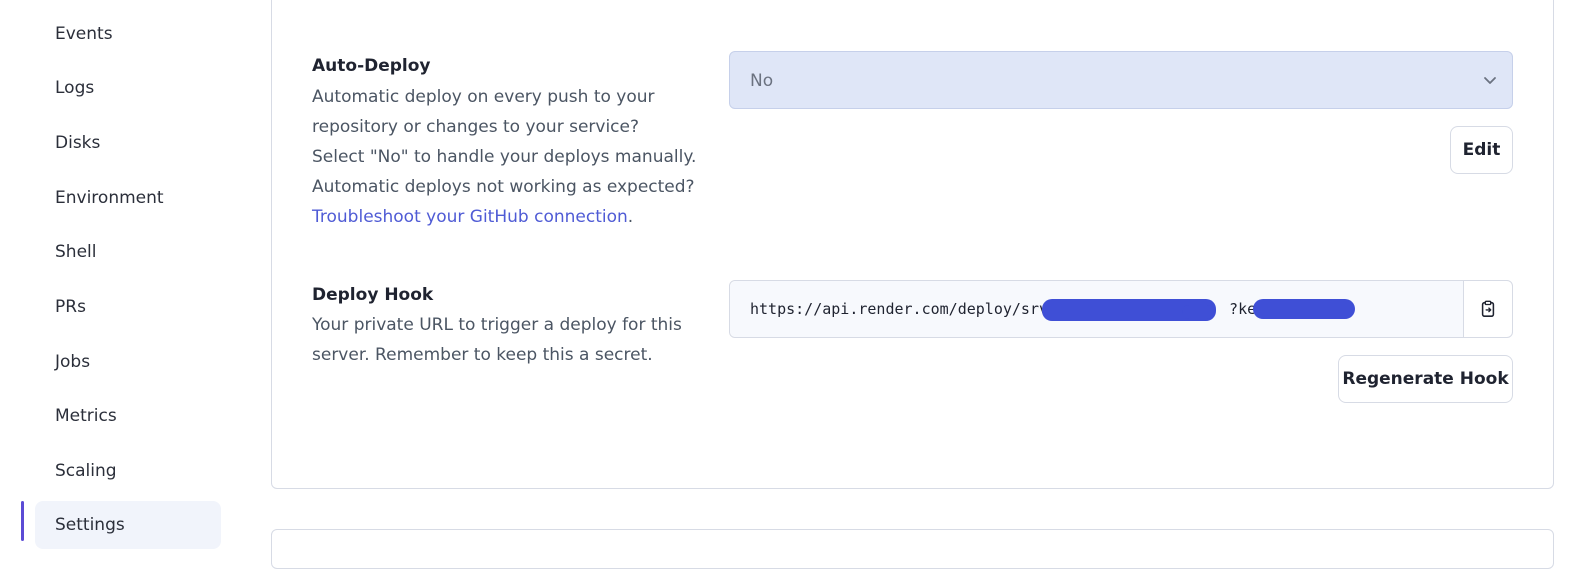 The height and width of the screenshot is (569, 1576). I want to click on sidebar-item-environment: Environment, so click(128, 198).